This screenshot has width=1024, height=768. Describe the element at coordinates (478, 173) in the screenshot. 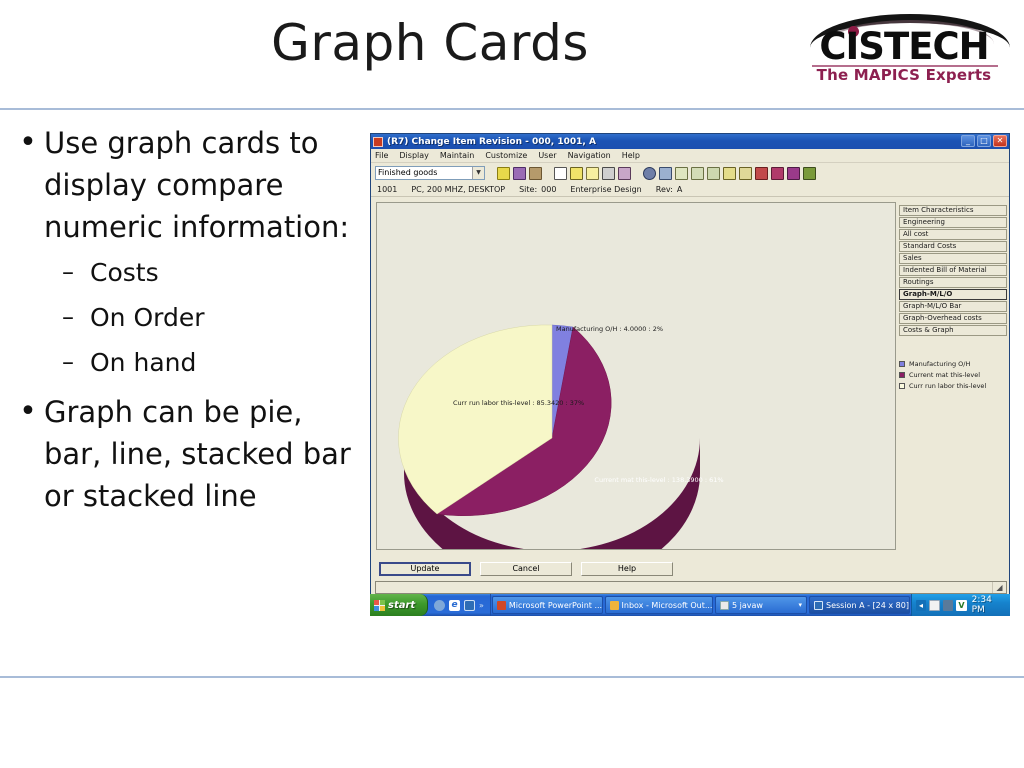

I see `chevron-down-icon: ▼` at that location.